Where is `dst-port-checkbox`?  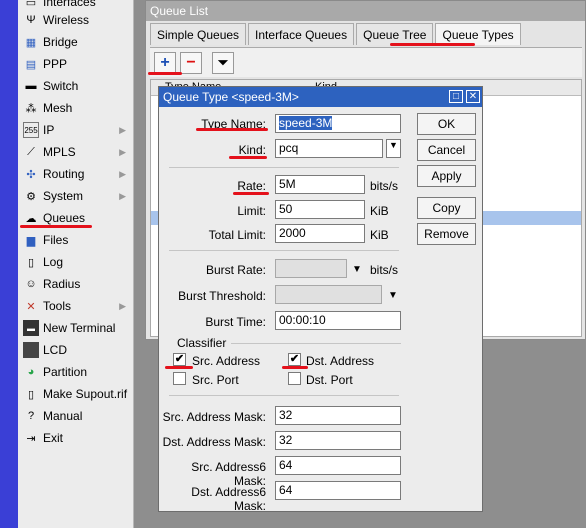 dst-port-checkbox is located at coordinates (294, 378).